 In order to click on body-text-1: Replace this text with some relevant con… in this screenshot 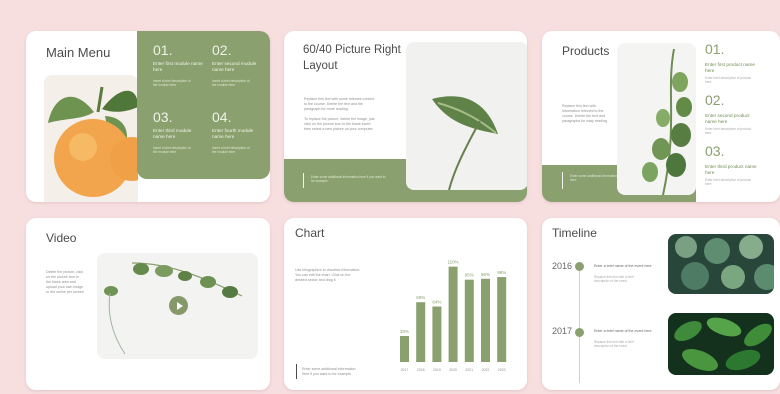, I will do `click(339, 104)`.